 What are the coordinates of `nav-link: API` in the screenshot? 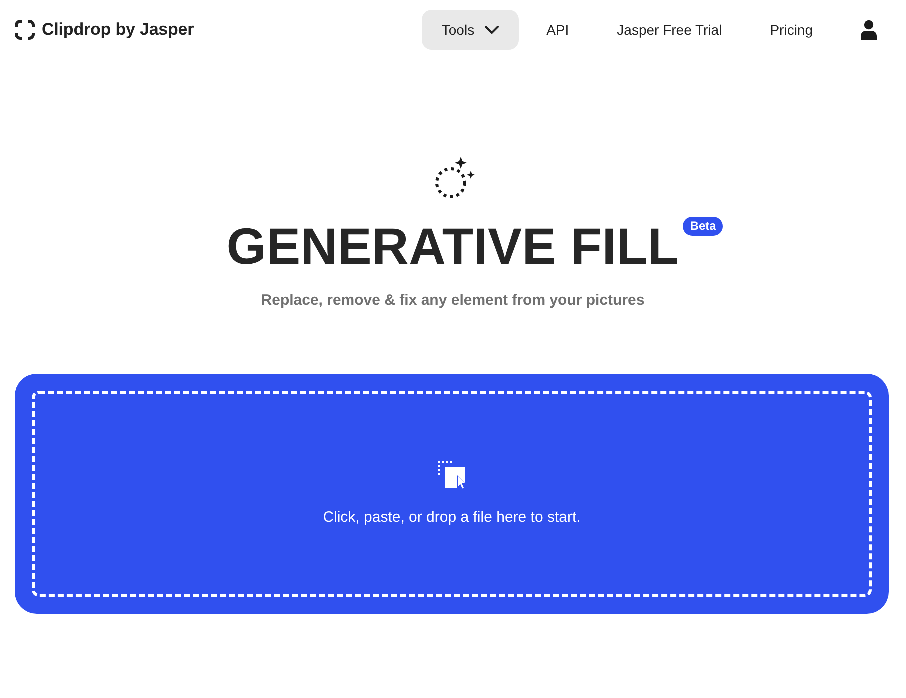 It's located at (558, 30).